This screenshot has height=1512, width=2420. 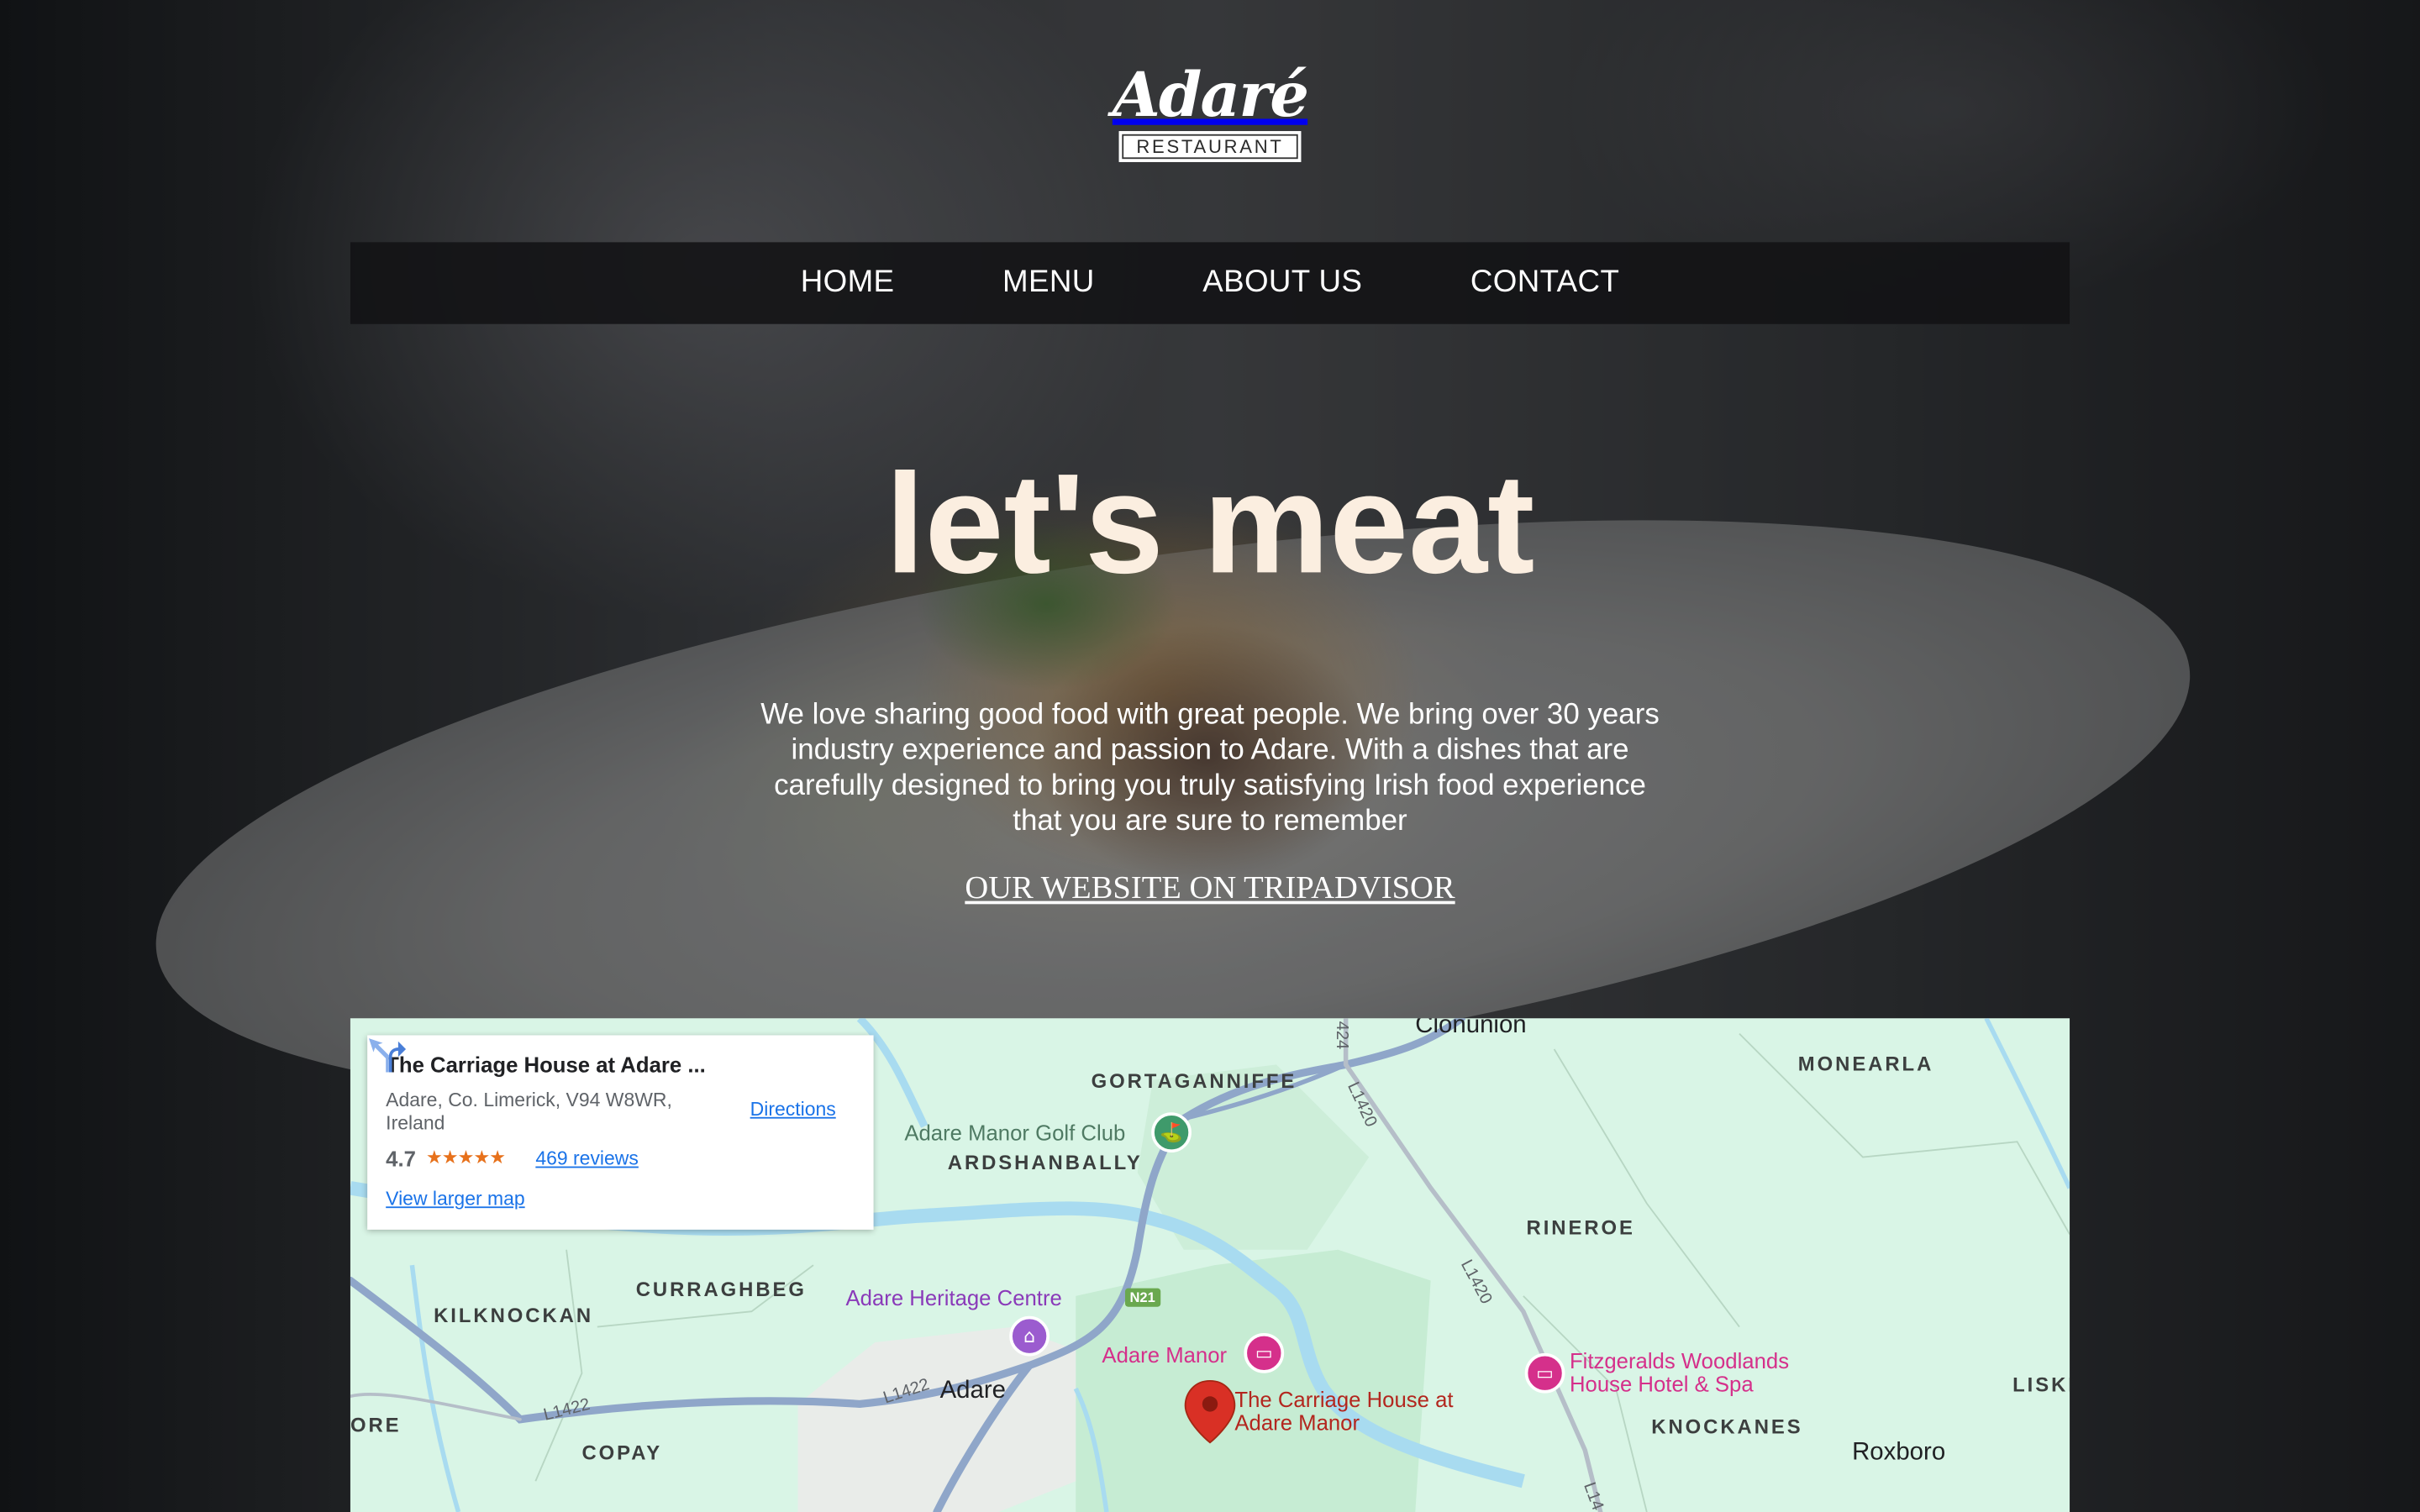 What do you see at coordinates (622, 1453) in the screenshot?
I see `map-label-copay: COPAY` at bounding box center [622, 1453].